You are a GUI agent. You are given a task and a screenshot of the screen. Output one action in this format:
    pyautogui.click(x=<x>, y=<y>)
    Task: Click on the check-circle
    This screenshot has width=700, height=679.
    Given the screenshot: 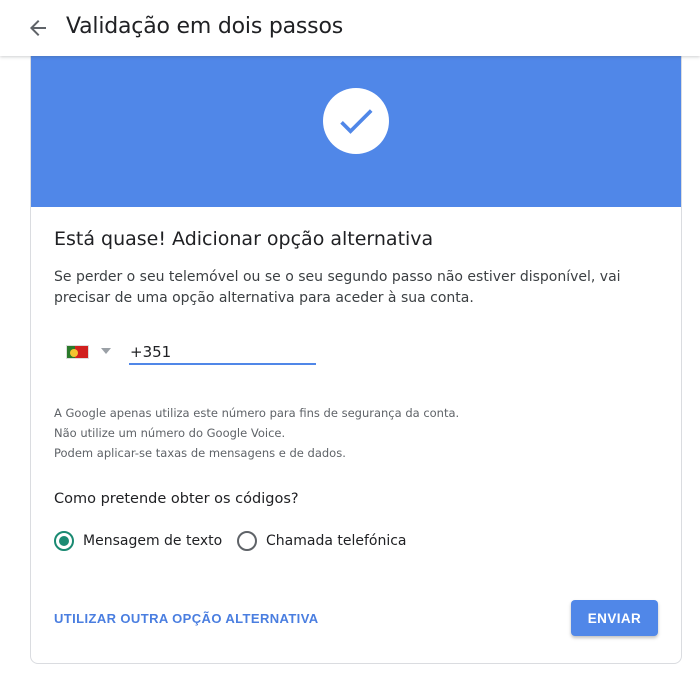 What is the action you would take?
    pyautogui.click(x=356, y=121)
    